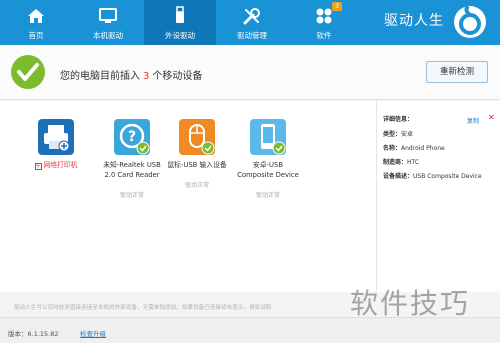 The image size is (500, 343). I want to click on watermark-text: 软件技巧, so click(410, 303).